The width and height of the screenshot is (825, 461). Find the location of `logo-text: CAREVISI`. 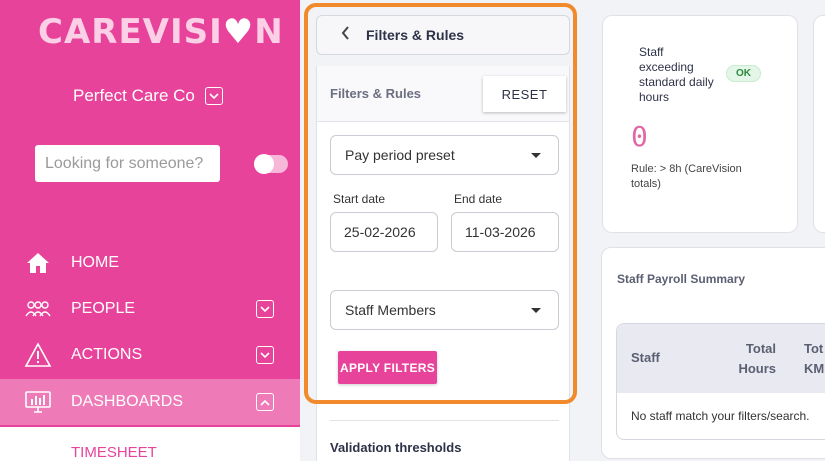

logo-text: CAREVISI is located at coordinates (130, 32).